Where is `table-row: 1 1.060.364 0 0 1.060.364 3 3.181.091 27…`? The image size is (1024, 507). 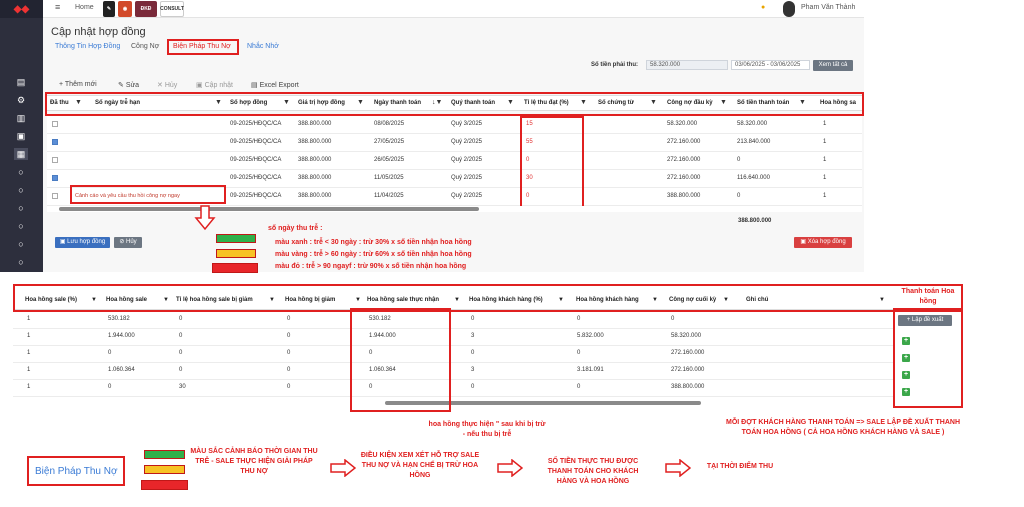
table-row: 1 1.060.364 0 0 1.060.364 3 3.181.091 27… is located at coordinates (453, 371).